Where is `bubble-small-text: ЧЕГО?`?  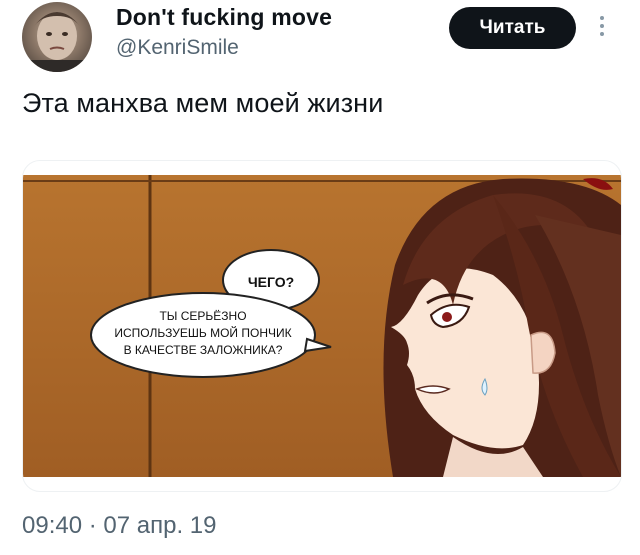 bubble-small-text: ЧЕГО? is located at coordinates (271, 282).